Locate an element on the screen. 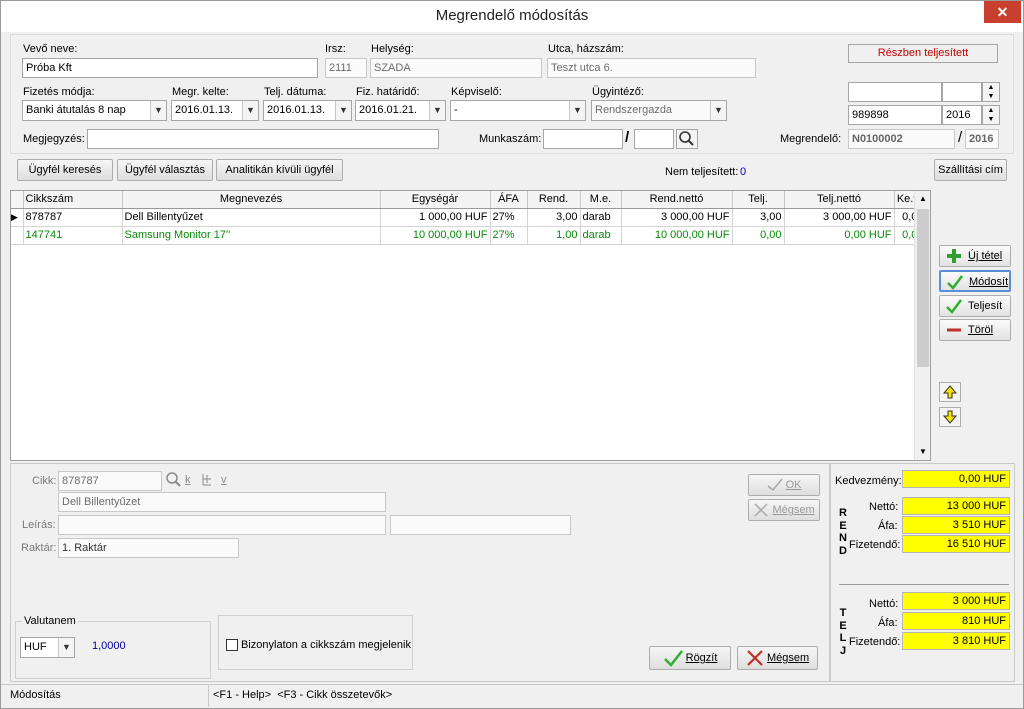  leiras-input2 is located at coordinates (480, 525).